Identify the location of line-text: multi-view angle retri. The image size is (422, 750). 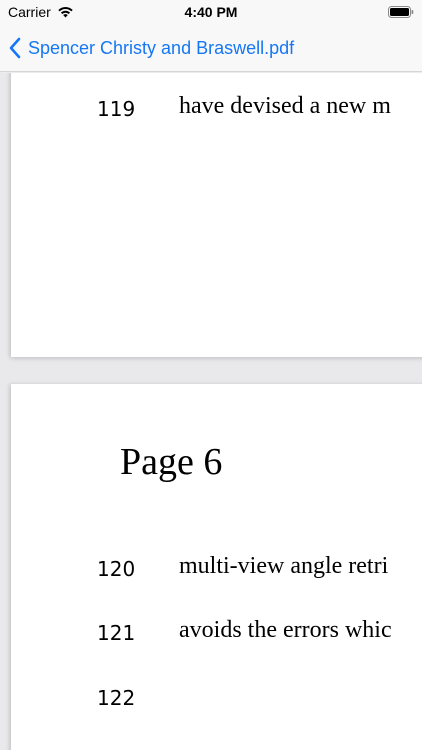
(284, 566).